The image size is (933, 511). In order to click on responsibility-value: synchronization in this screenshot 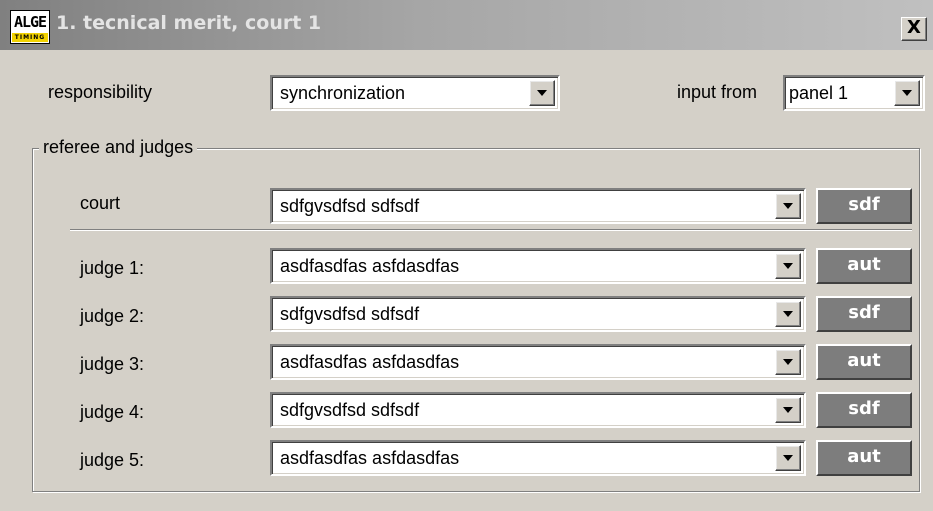, I will do `click(343, 93)`.